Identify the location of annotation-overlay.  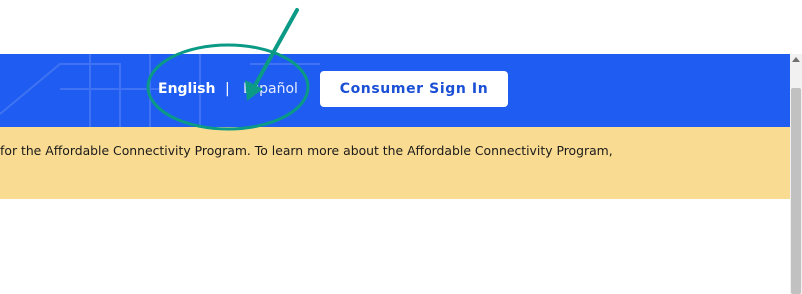
(228, 69).